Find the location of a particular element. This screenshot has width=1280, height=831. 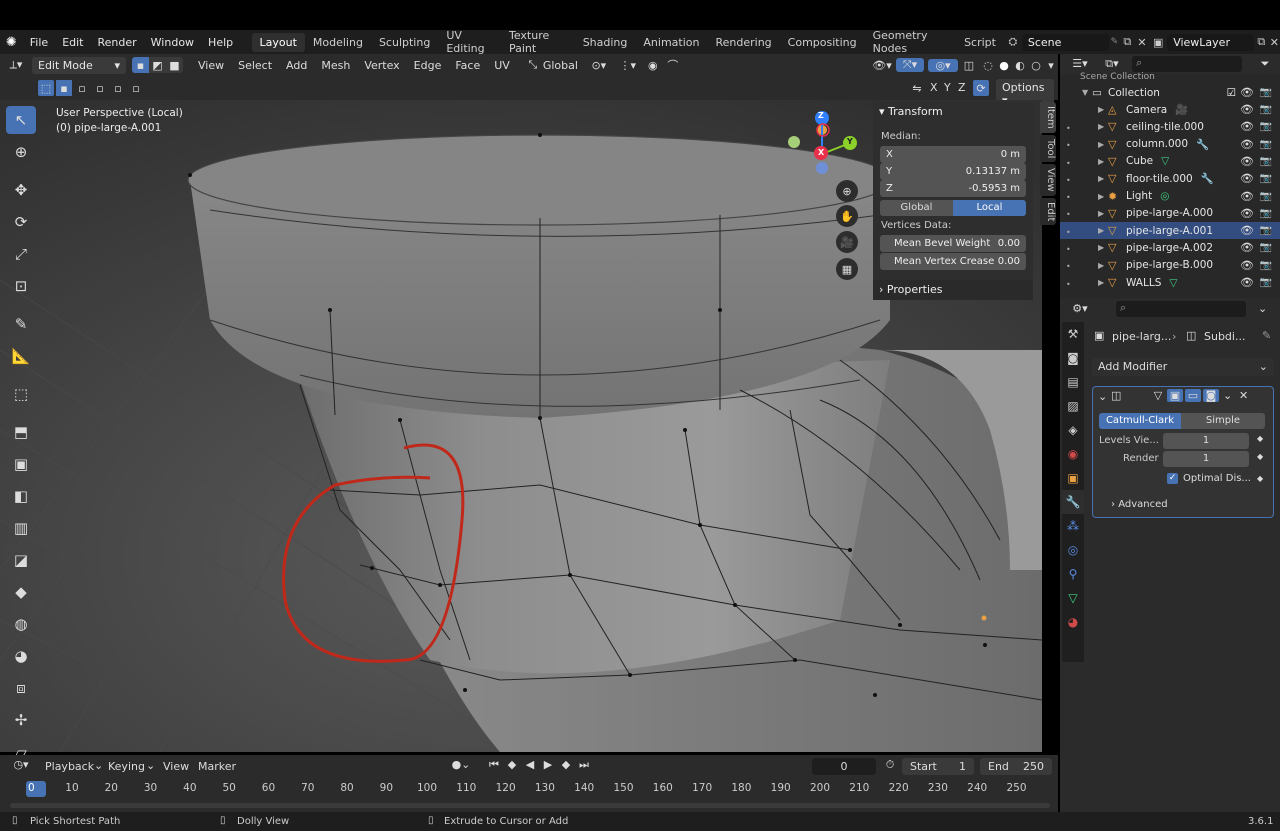

data-tab-icon: ▽ is located at coordinates (1073, 598).